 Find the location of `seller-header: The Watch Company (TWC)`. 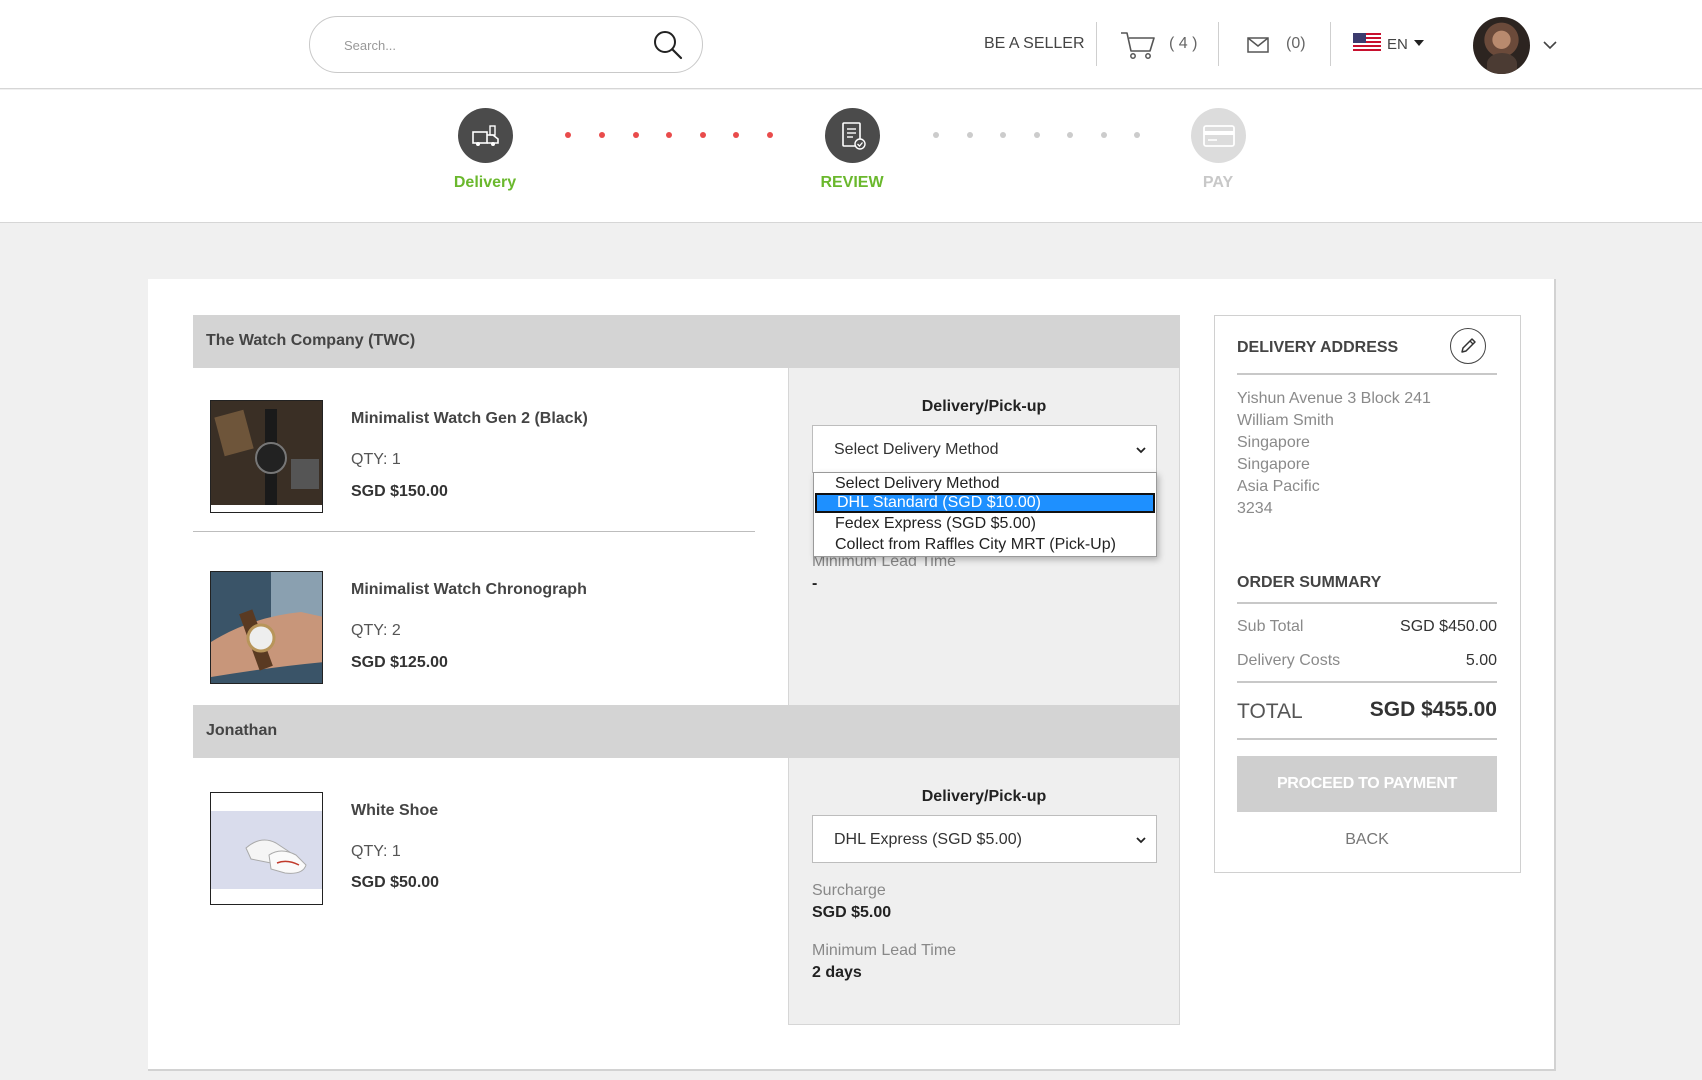

seller-header: The Watch Company (TWC) is located at coordinates (686, 341).